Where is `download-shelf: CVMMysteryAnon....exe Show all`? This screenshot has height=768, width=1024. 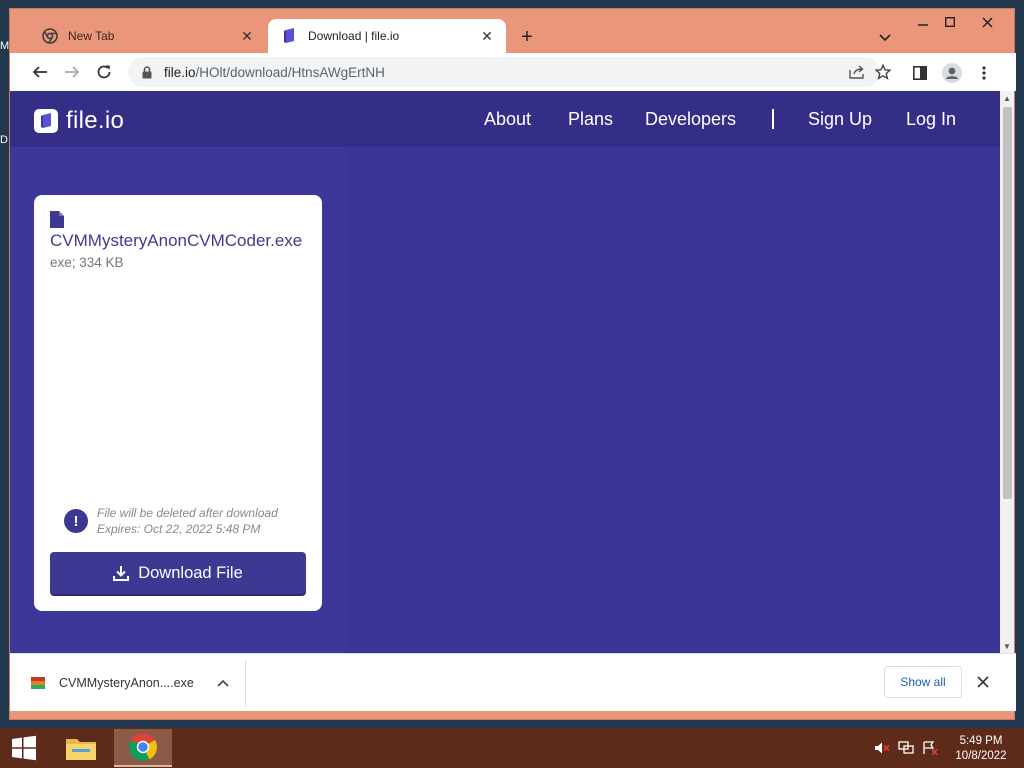 download-shelf: CVMMysteryAnon....exe Show all is located at coordinates (513, 682).